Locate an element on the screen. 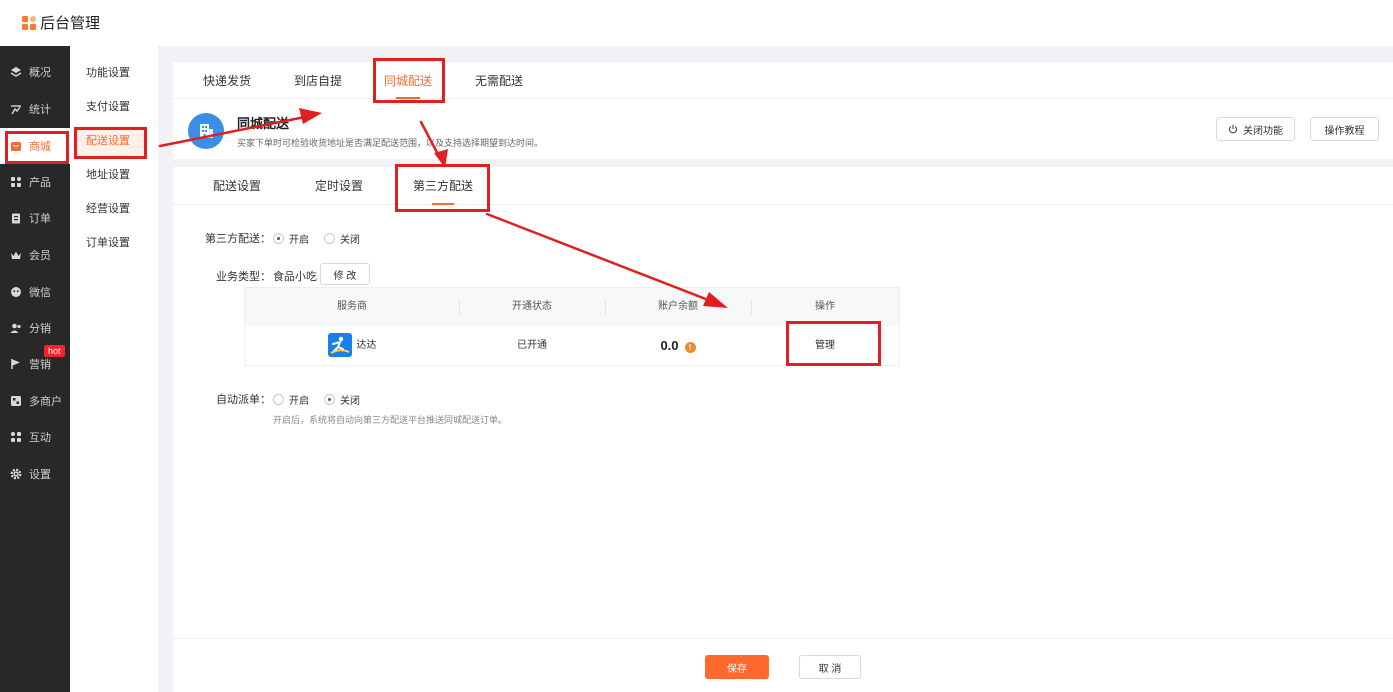 This screenshot has height=692, width=1393. header-balance: 账户余额 is located at coordinates (678, 306).